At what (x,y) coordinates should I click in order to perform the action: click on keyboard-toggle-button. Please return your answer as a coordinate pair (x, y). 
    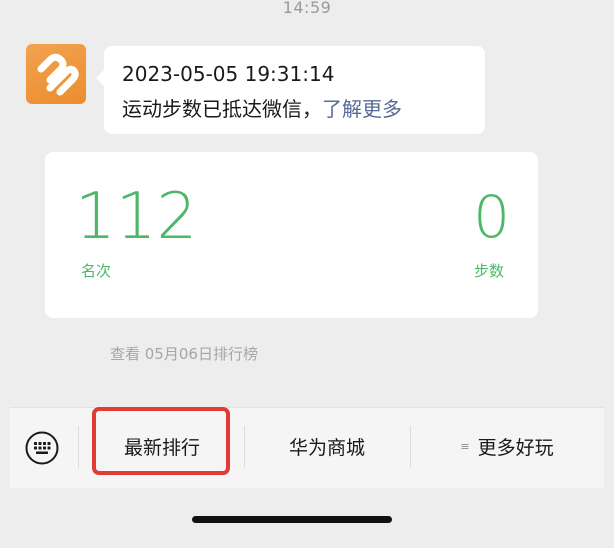
    Looking at the image, I should click on (42, 448).